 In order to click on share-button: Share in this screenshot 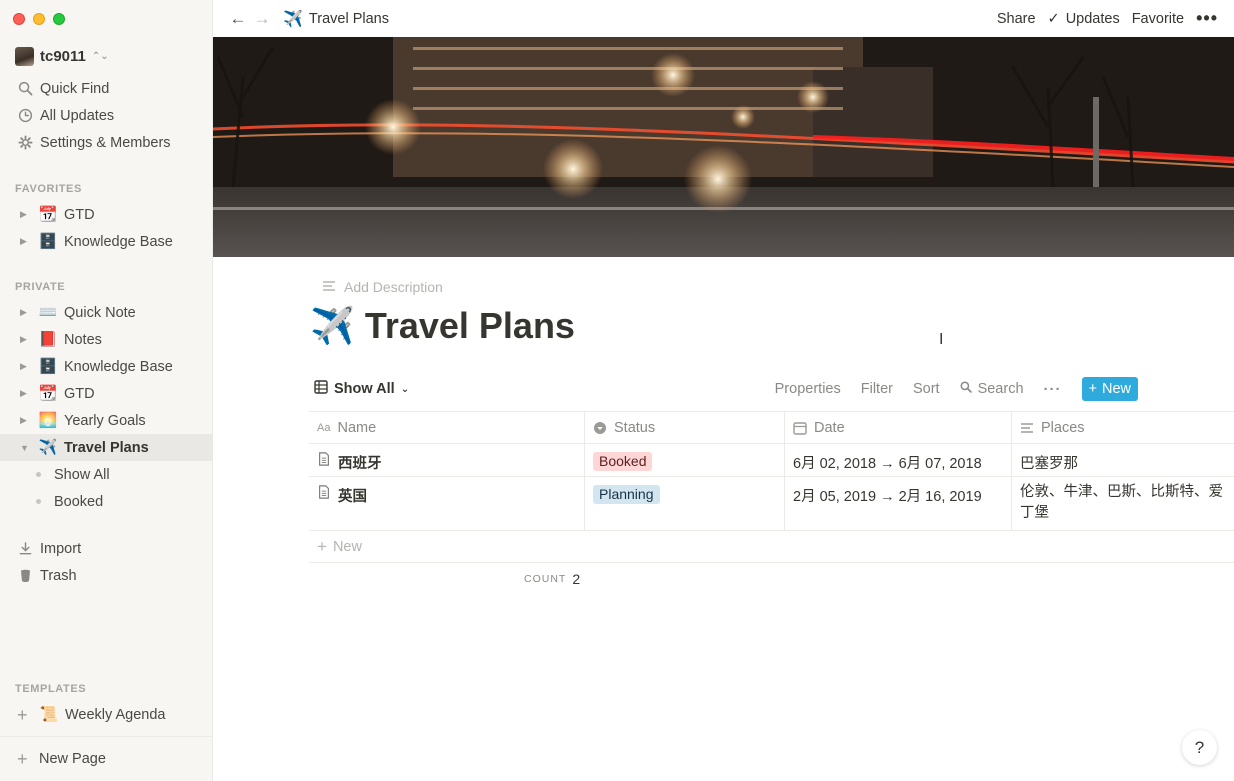, I will do `click(1016, 19)`.